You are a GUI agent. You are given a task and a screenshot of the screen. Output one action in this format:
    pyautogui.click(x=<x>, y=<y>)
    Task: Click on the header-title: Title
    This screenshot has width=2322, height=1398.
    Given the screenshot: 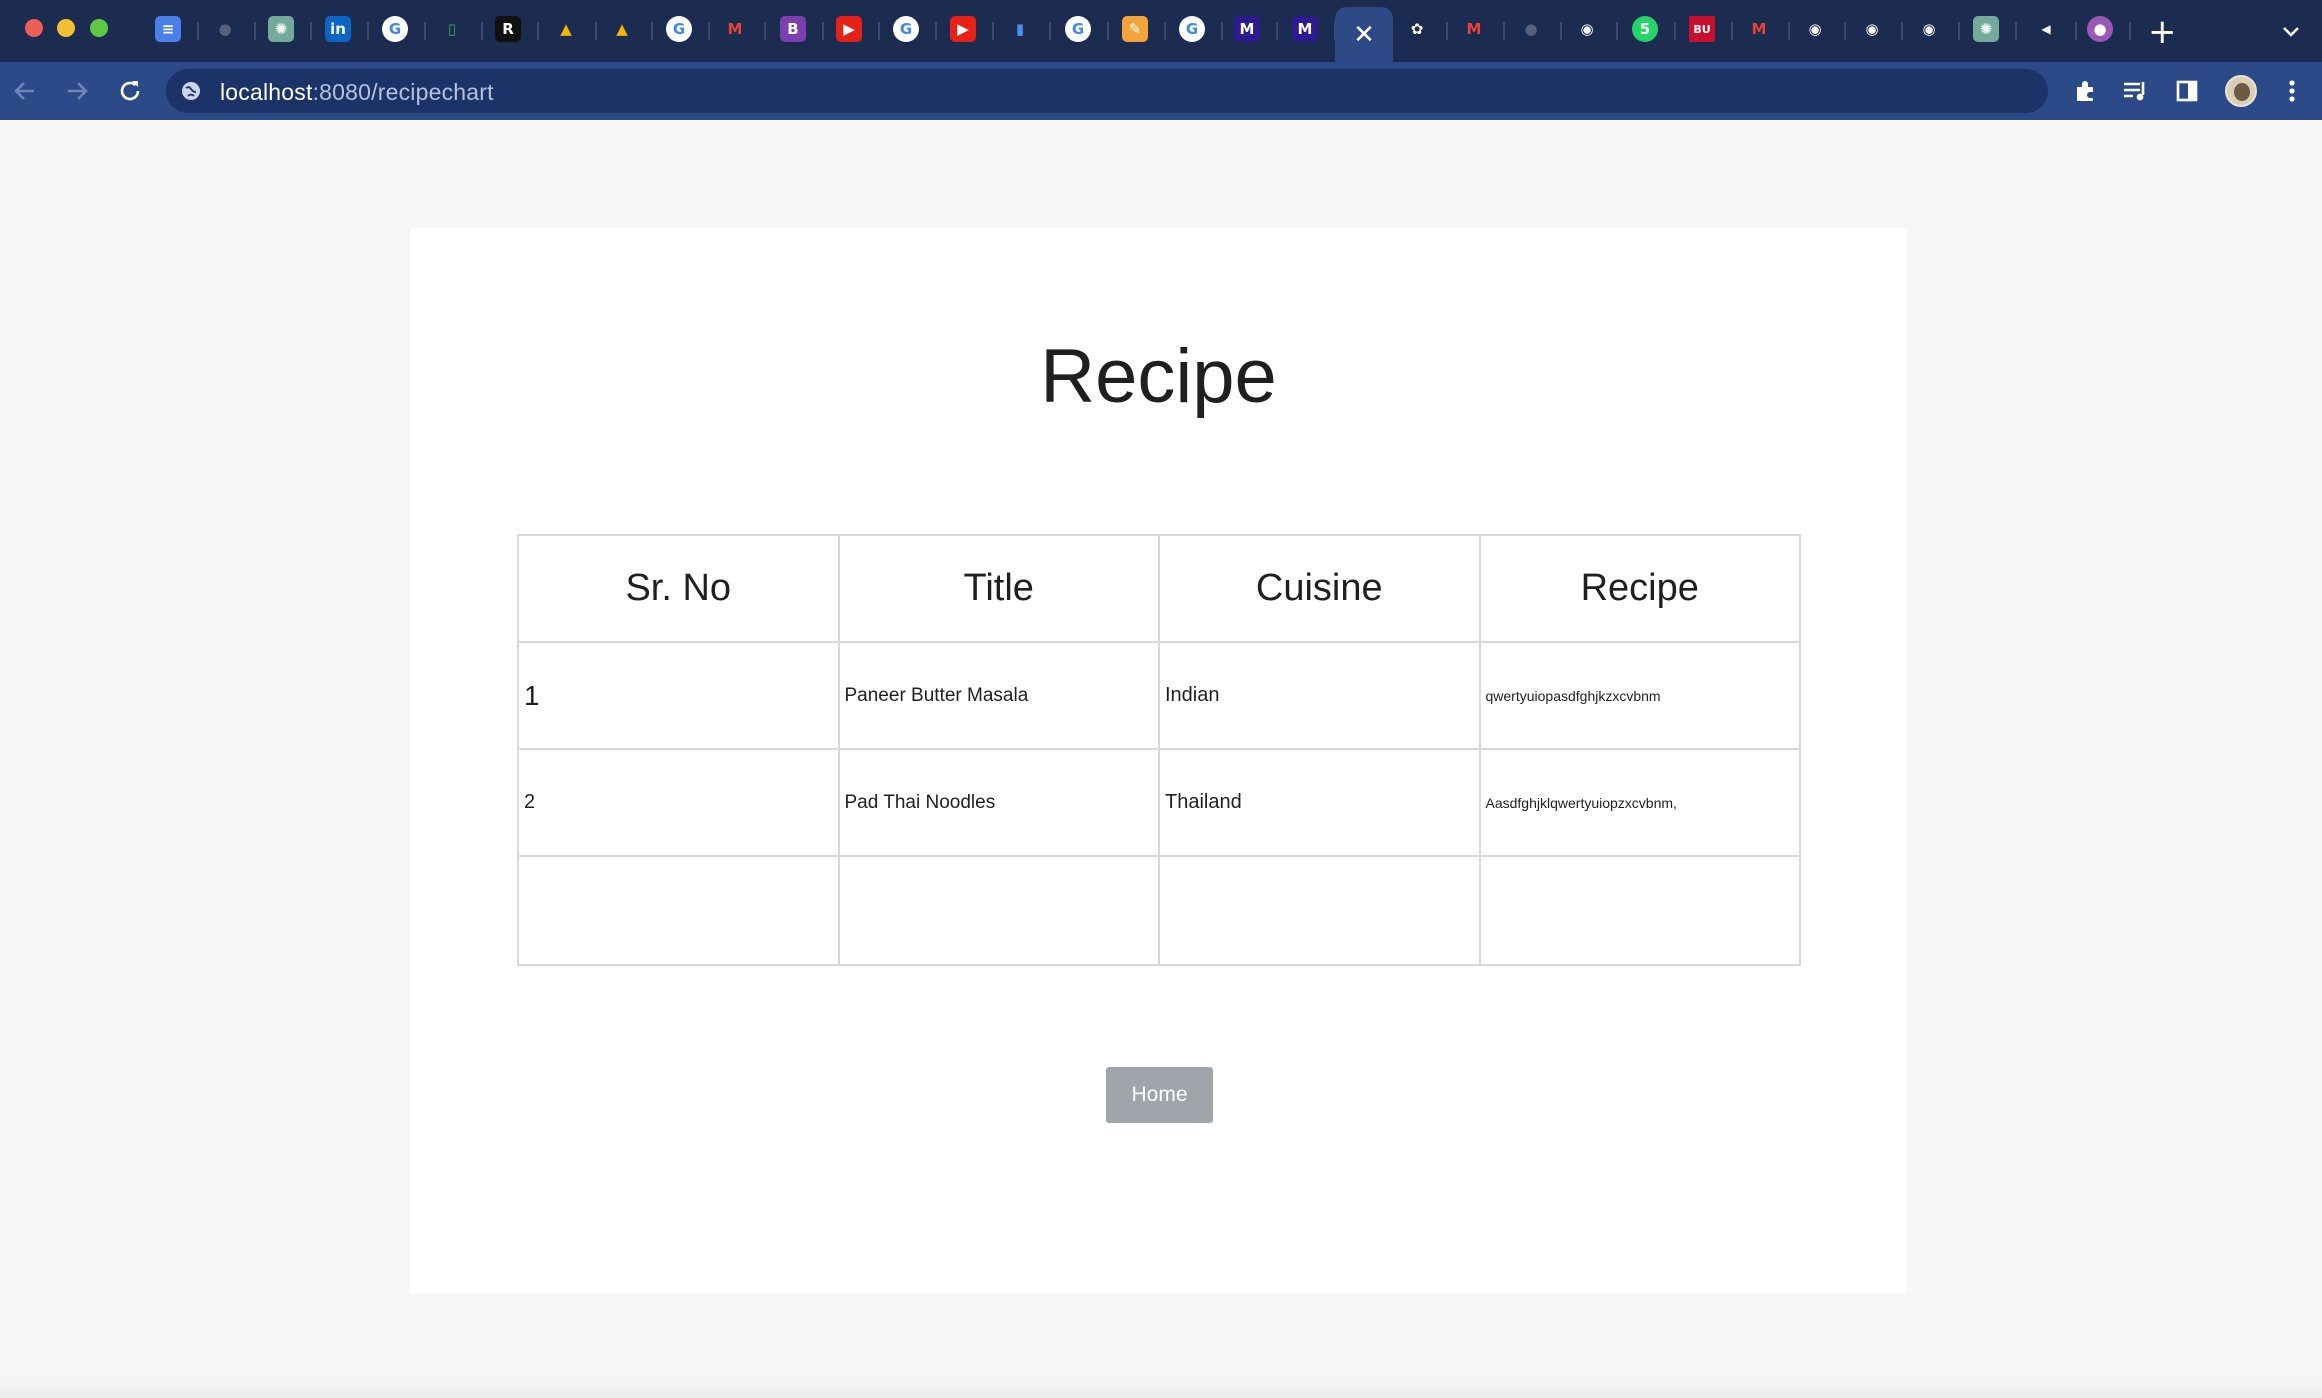 What is the action you would take?
    pyautogui.click(x=998, y=588)
    